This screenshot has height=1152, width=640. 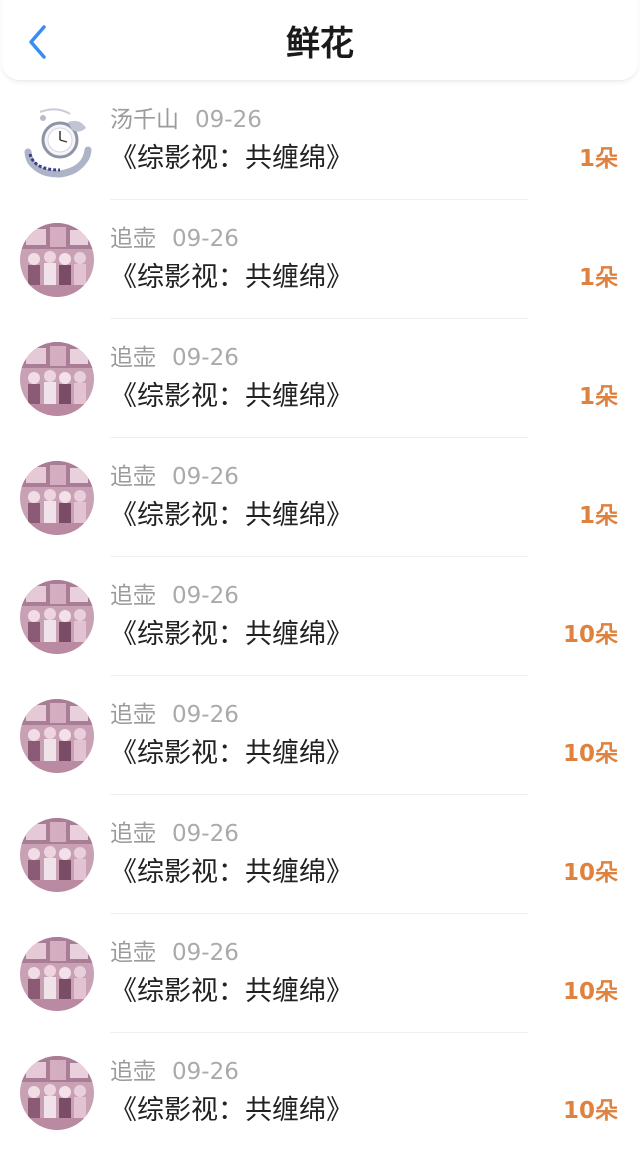 I want to click on top-nav-bar: 鲜花, so click(x=320, y=40).